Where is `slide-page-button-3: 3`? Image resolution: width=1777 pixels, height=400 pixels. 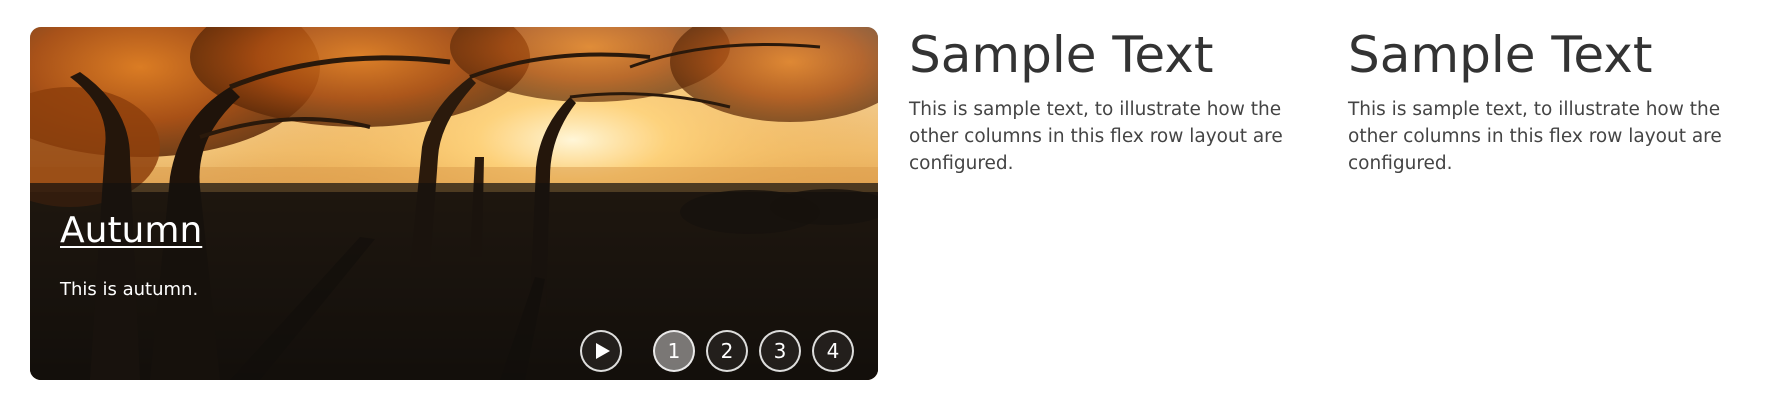 slide-page-button-3: 3 is located at coordinates (780, 351).